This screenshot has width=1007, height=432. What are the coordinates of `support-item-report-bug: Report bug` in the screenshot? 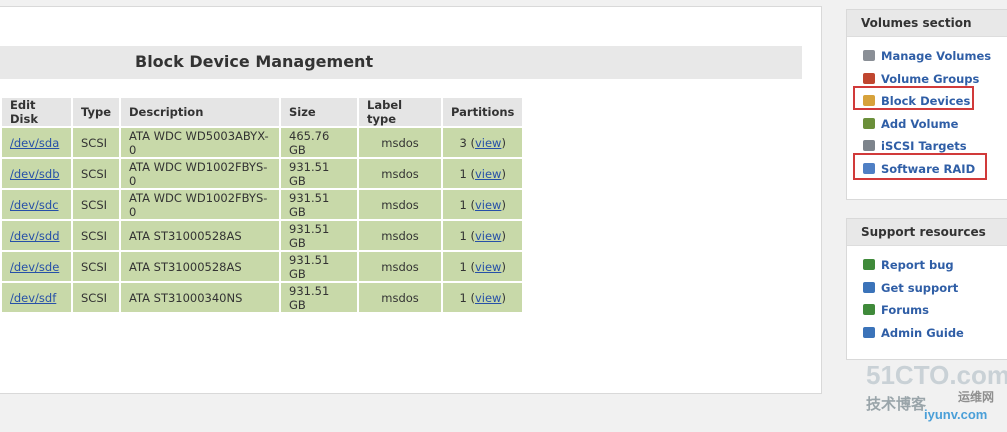 It's located at (927, 265).